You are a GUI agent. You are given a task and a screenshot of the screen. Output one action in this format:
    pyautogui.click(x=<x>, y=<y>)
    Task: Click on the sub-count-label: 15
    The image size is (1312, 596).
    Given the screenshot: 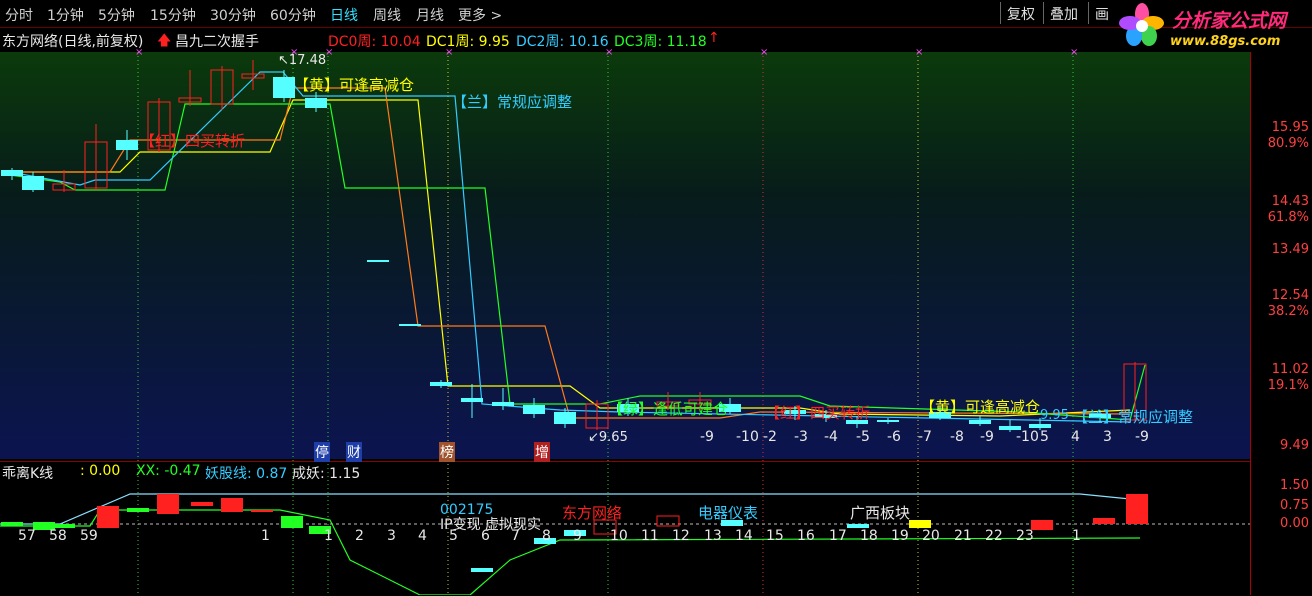 What is the action you would take?
    pyautogui.click(x=775, y=536)
    